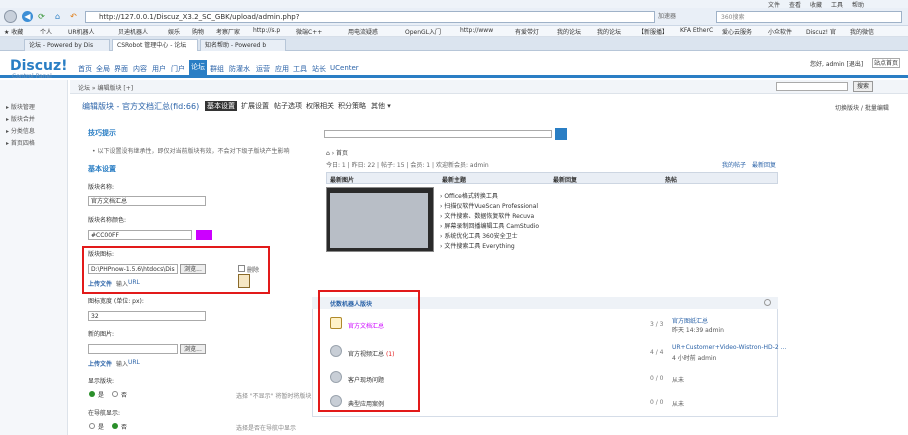  Describe the element at coordinates (41, 16) in the screenshot. I see `refresh-icon: ⟳` at that location.